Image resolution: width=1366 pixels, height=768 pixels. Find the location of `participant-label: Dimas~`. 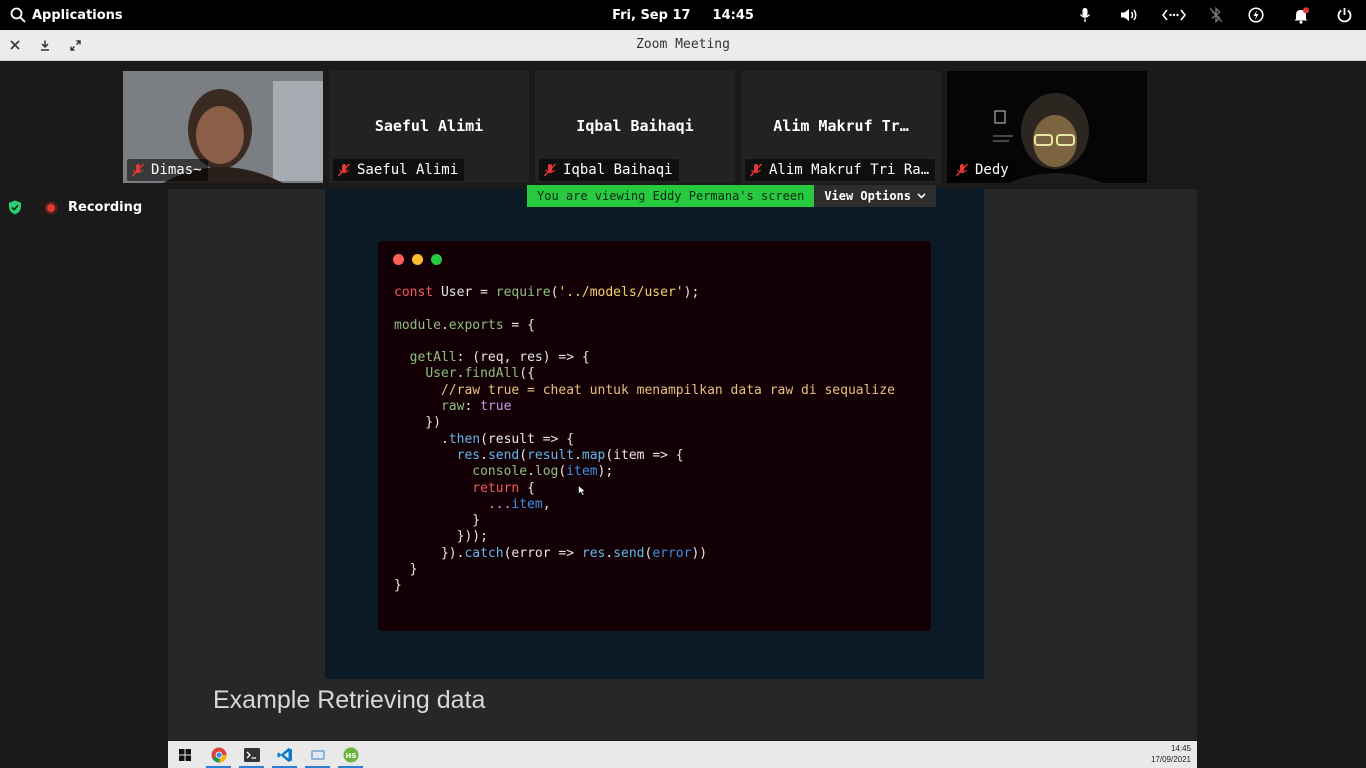

participant-label: Dimas~ is located at coordinates (167, 170).